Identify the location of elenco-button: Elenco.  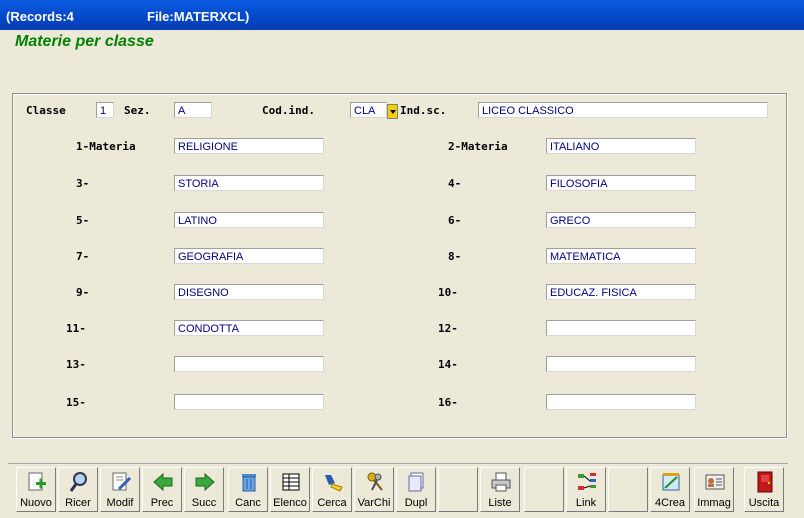
(290, 489).